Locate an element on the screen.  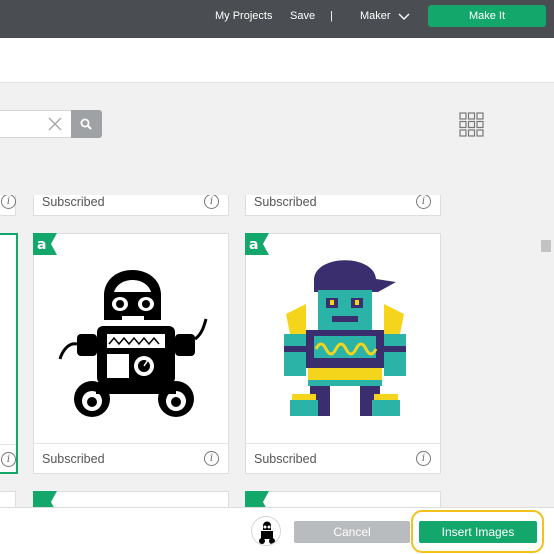
highlight-ring is located at coordinates (477, 531).